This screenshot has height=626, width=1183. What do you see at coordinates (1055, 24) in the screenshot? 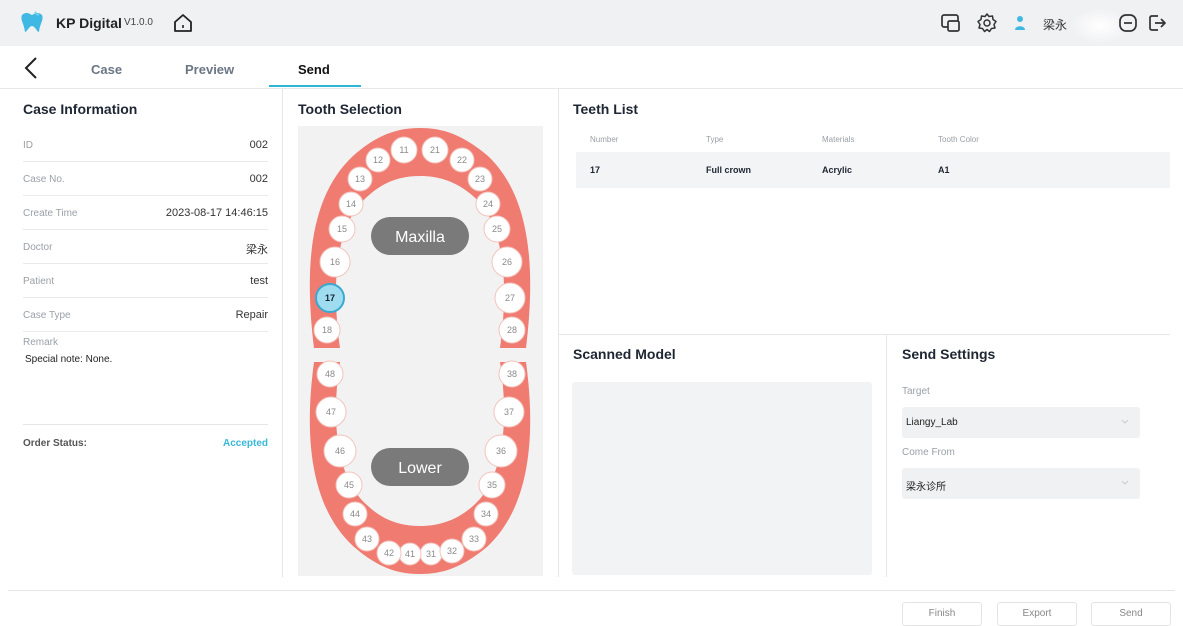
I see `user-name: 梁永` at bounding box center [1055, 24].